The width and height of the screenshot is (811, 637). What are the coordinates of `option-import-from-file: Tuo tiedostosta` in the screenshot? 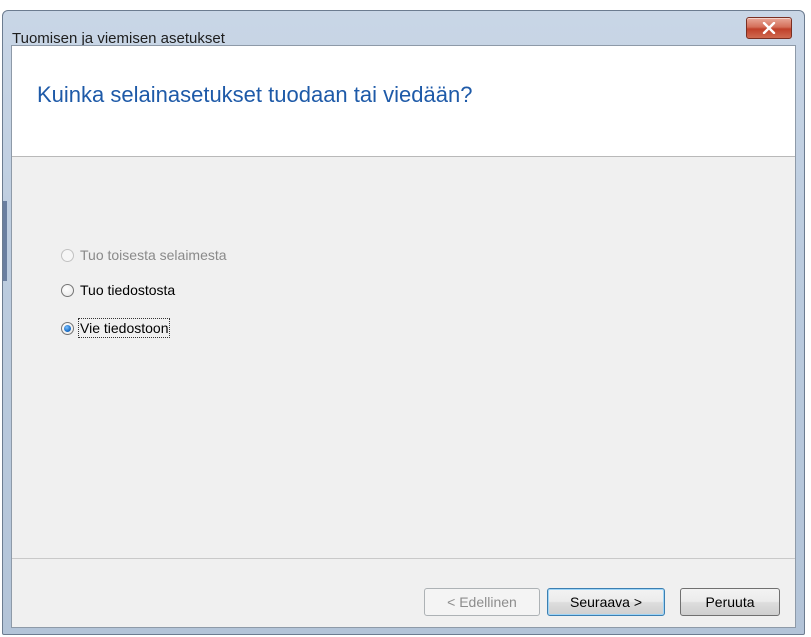 It's located at (118, 290).